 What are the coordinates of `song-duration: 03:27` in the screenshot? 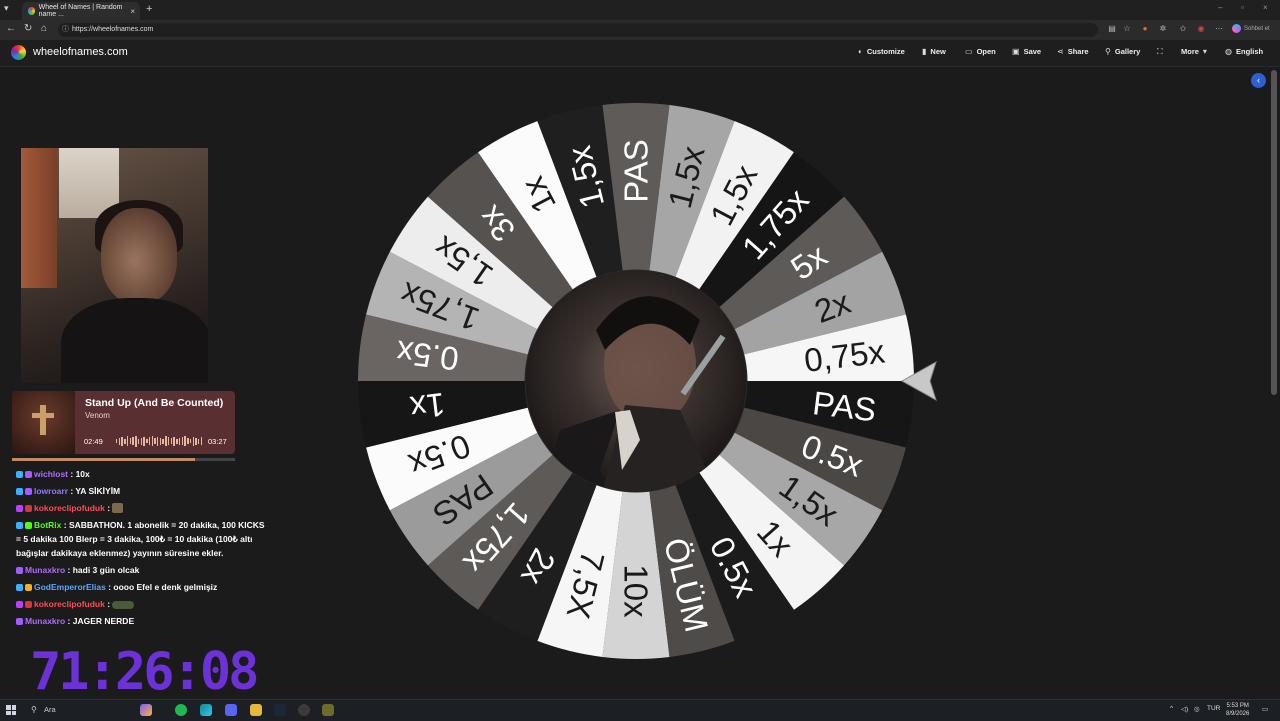 It's located at (217, 441).